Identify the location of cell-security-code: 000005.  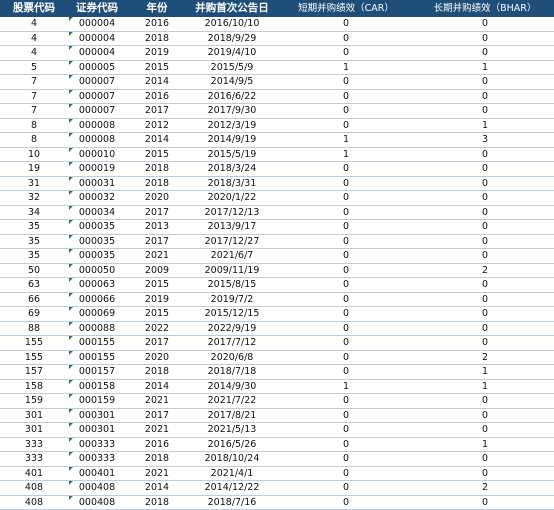
(97, 68).